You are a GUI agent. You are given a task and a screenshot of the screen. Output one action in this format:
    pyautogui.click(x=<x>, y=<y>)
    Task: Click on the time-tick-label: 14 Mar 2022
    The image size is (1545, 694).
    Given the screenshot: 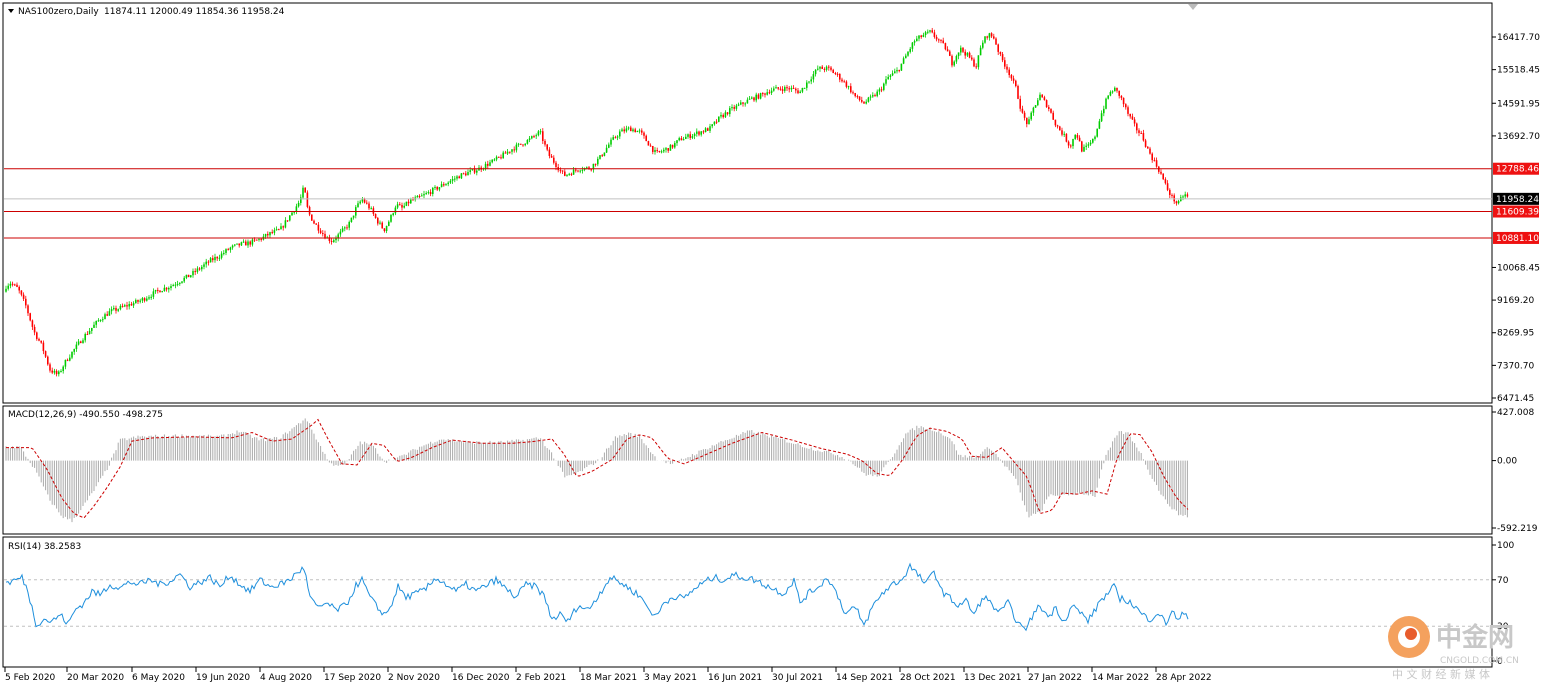 What is the action you would take?
    pyautogui.click(x=1120, y=678)
    